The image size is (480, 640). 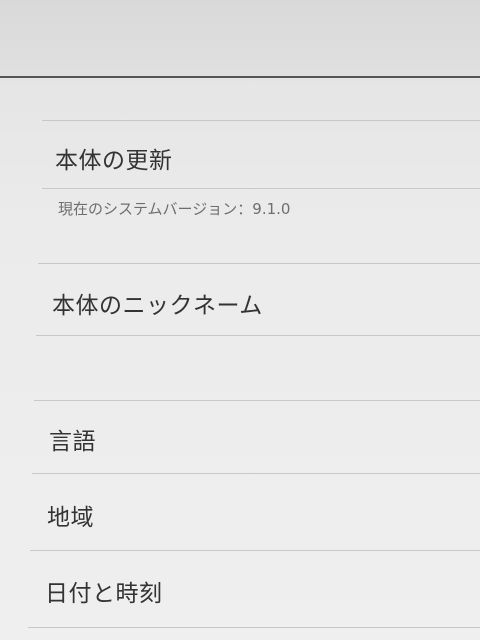 I want to click on update-console-label: 本体の更新, so click(x=114, y=161).